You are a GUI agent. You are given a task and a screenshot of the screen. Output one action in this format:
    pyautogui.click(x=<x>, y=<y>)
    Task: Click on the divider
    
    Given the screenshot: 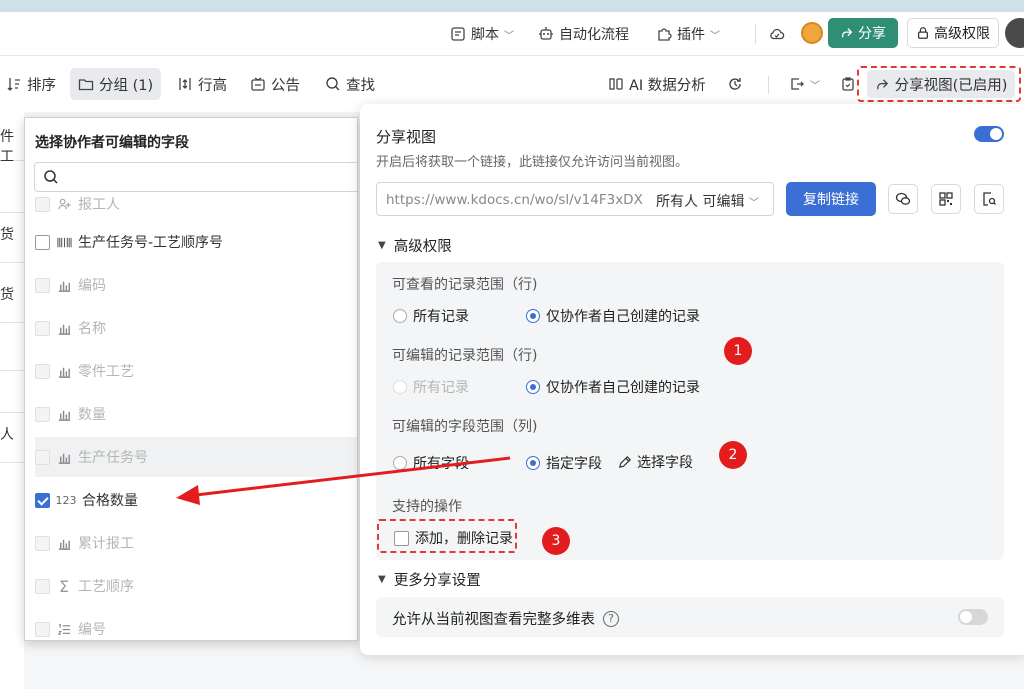 What is the action you would take?
    pyautogui.click(x=768, y=85)
    